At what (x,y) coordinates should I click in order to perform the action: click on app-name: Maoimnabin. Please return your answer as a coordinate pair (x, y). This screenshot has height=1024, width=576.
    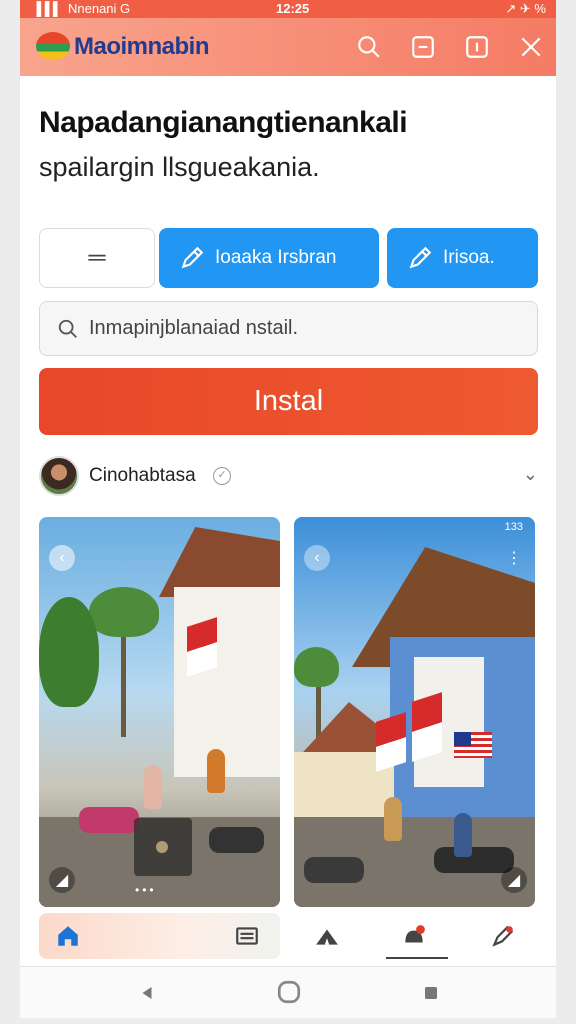
    Looking at the image, I should click on (142, 46).